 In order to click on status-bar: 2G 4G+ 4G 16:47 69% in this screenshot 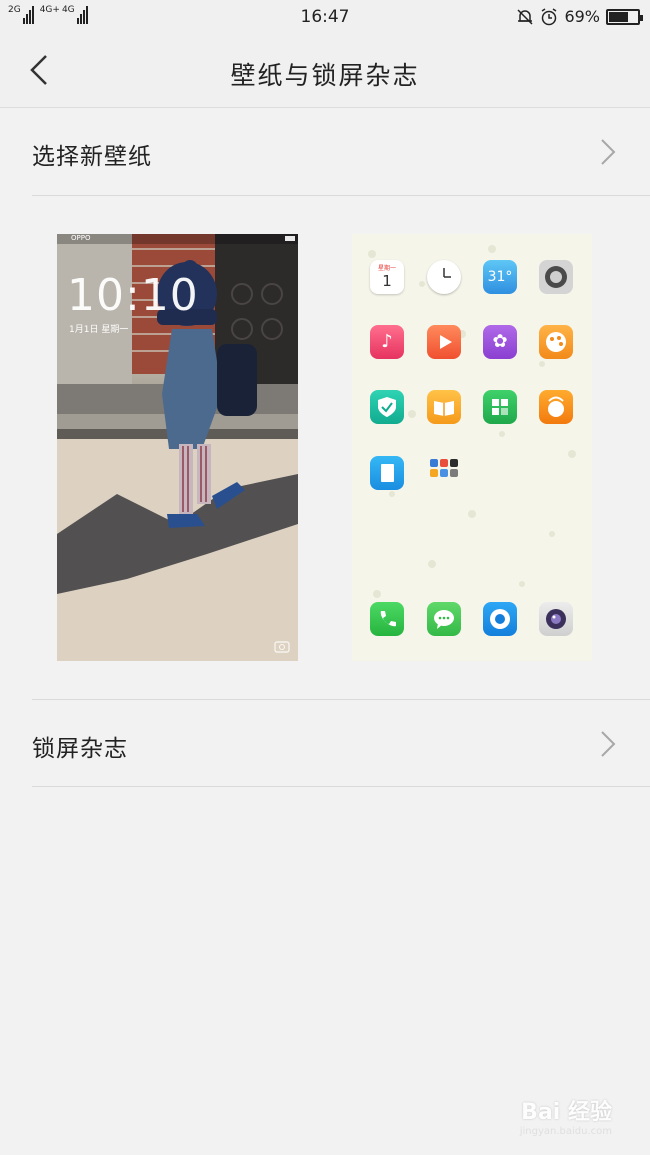, I will do `click(325, 17)`.